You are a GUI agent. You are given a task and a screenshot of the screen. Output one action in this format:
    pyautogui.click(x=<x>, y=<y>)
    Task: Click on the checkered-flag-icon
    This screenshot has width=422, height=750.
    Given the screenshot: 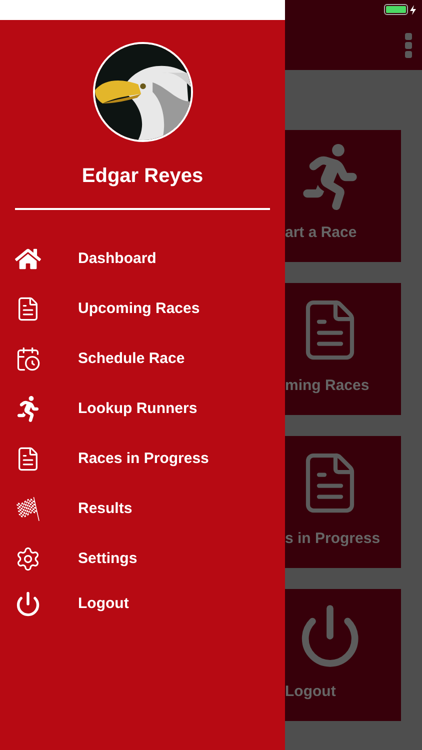 What is the action you would take?
    pyautogui.click(x=28, y=509)
    